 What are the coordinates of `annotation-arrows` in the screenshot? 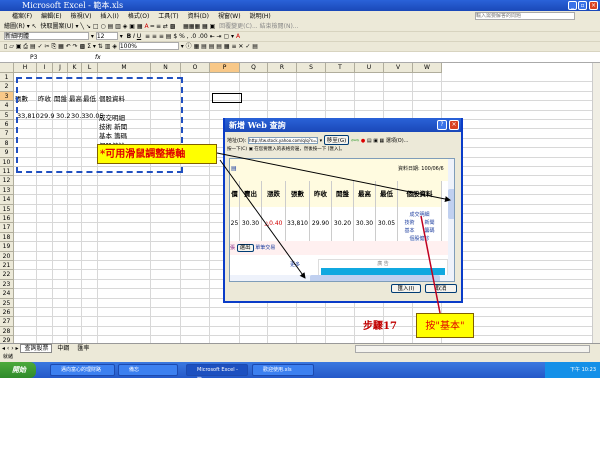 It's located at (333, 233).